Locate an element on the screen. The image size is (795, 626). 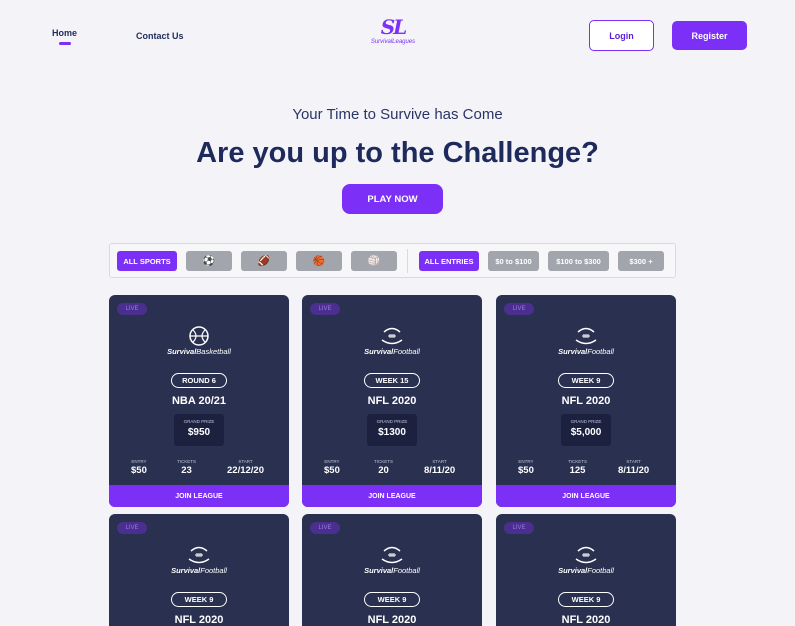
hero-subtitle: Your Time to Survive has Come is located at coordinates (397, 114).